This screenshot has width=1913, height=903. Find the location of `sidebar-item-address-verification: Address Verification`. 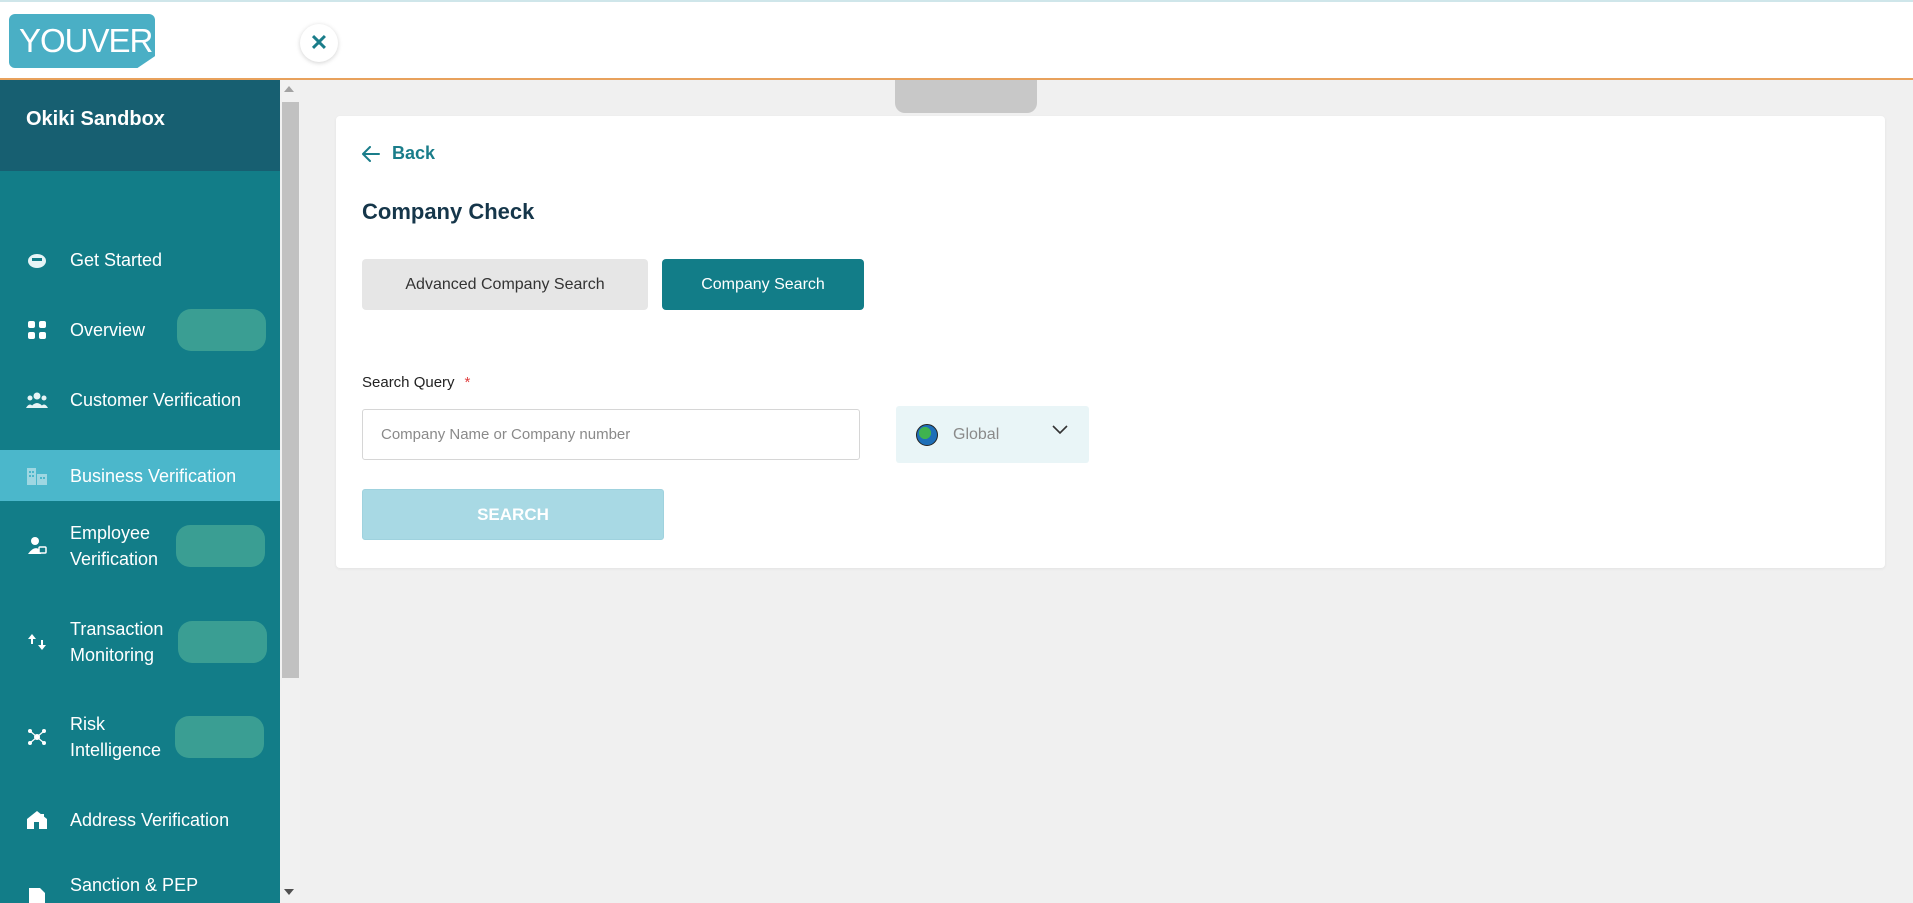

sidebar-item-address-verification: Address Verification is located at coordinates (140, 820).